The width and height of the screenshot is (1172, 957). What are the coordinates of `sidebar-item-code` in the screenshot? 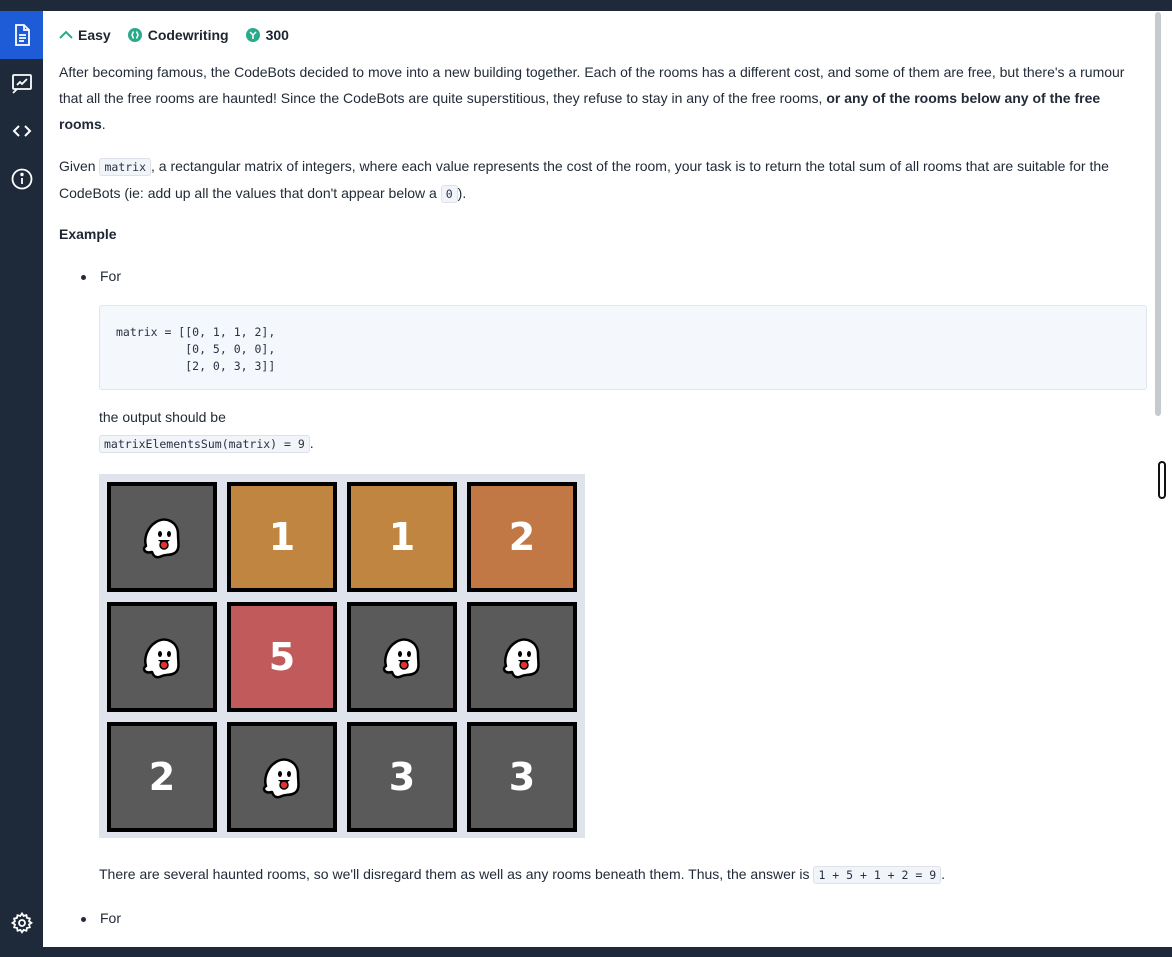 It's located at (21, 131).